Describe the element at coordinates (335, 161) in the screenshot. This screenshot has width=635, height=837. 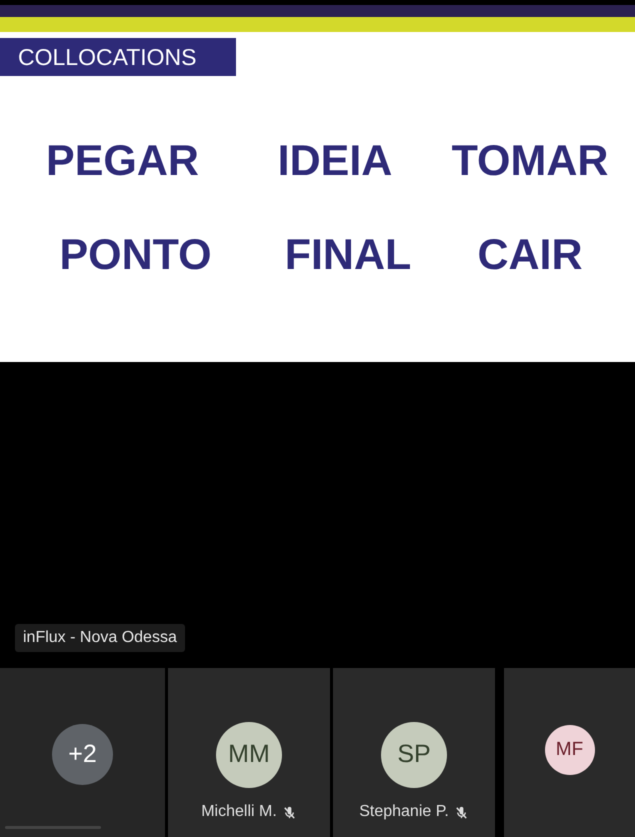
I see `slide-word: IDEIA` at that location.